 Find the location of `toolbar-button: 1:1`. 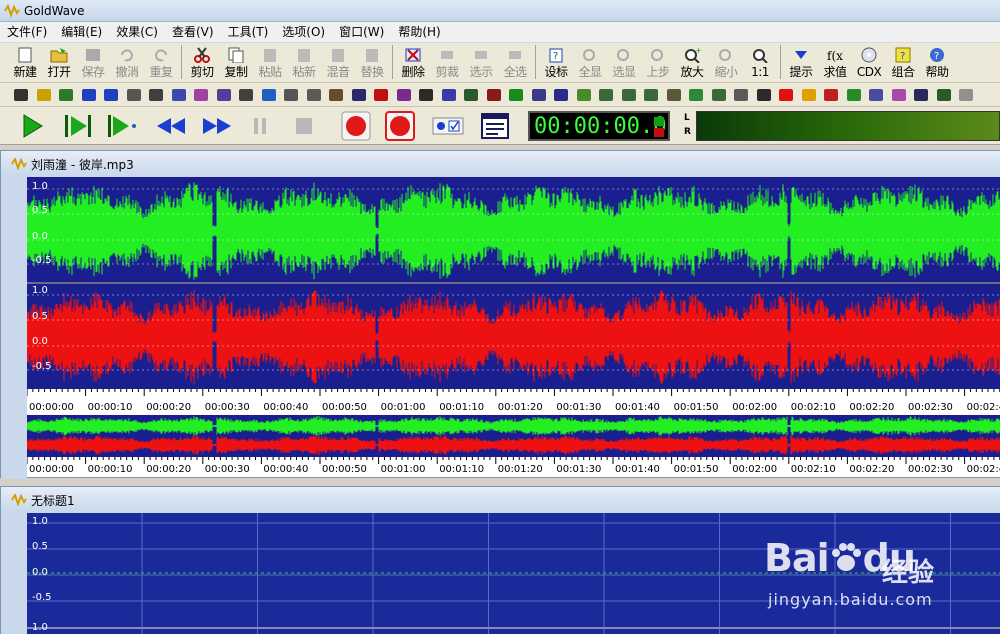

toolbar-button: 1:1 is located at coordinates (760, 62).